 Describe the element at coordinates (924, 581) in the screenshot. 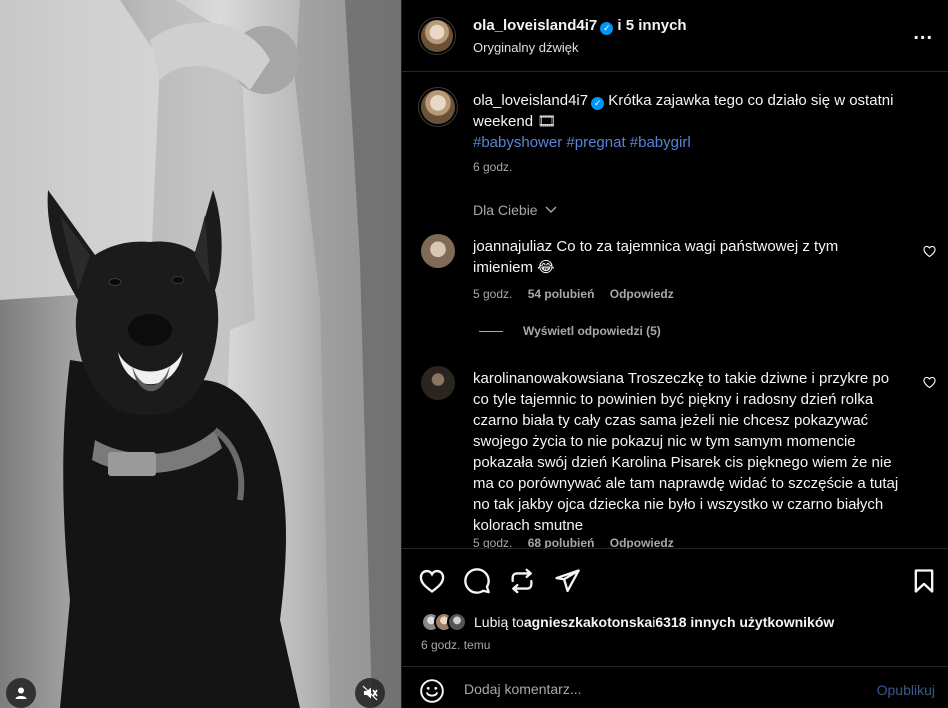

I see `bookmark-icon` at that location.